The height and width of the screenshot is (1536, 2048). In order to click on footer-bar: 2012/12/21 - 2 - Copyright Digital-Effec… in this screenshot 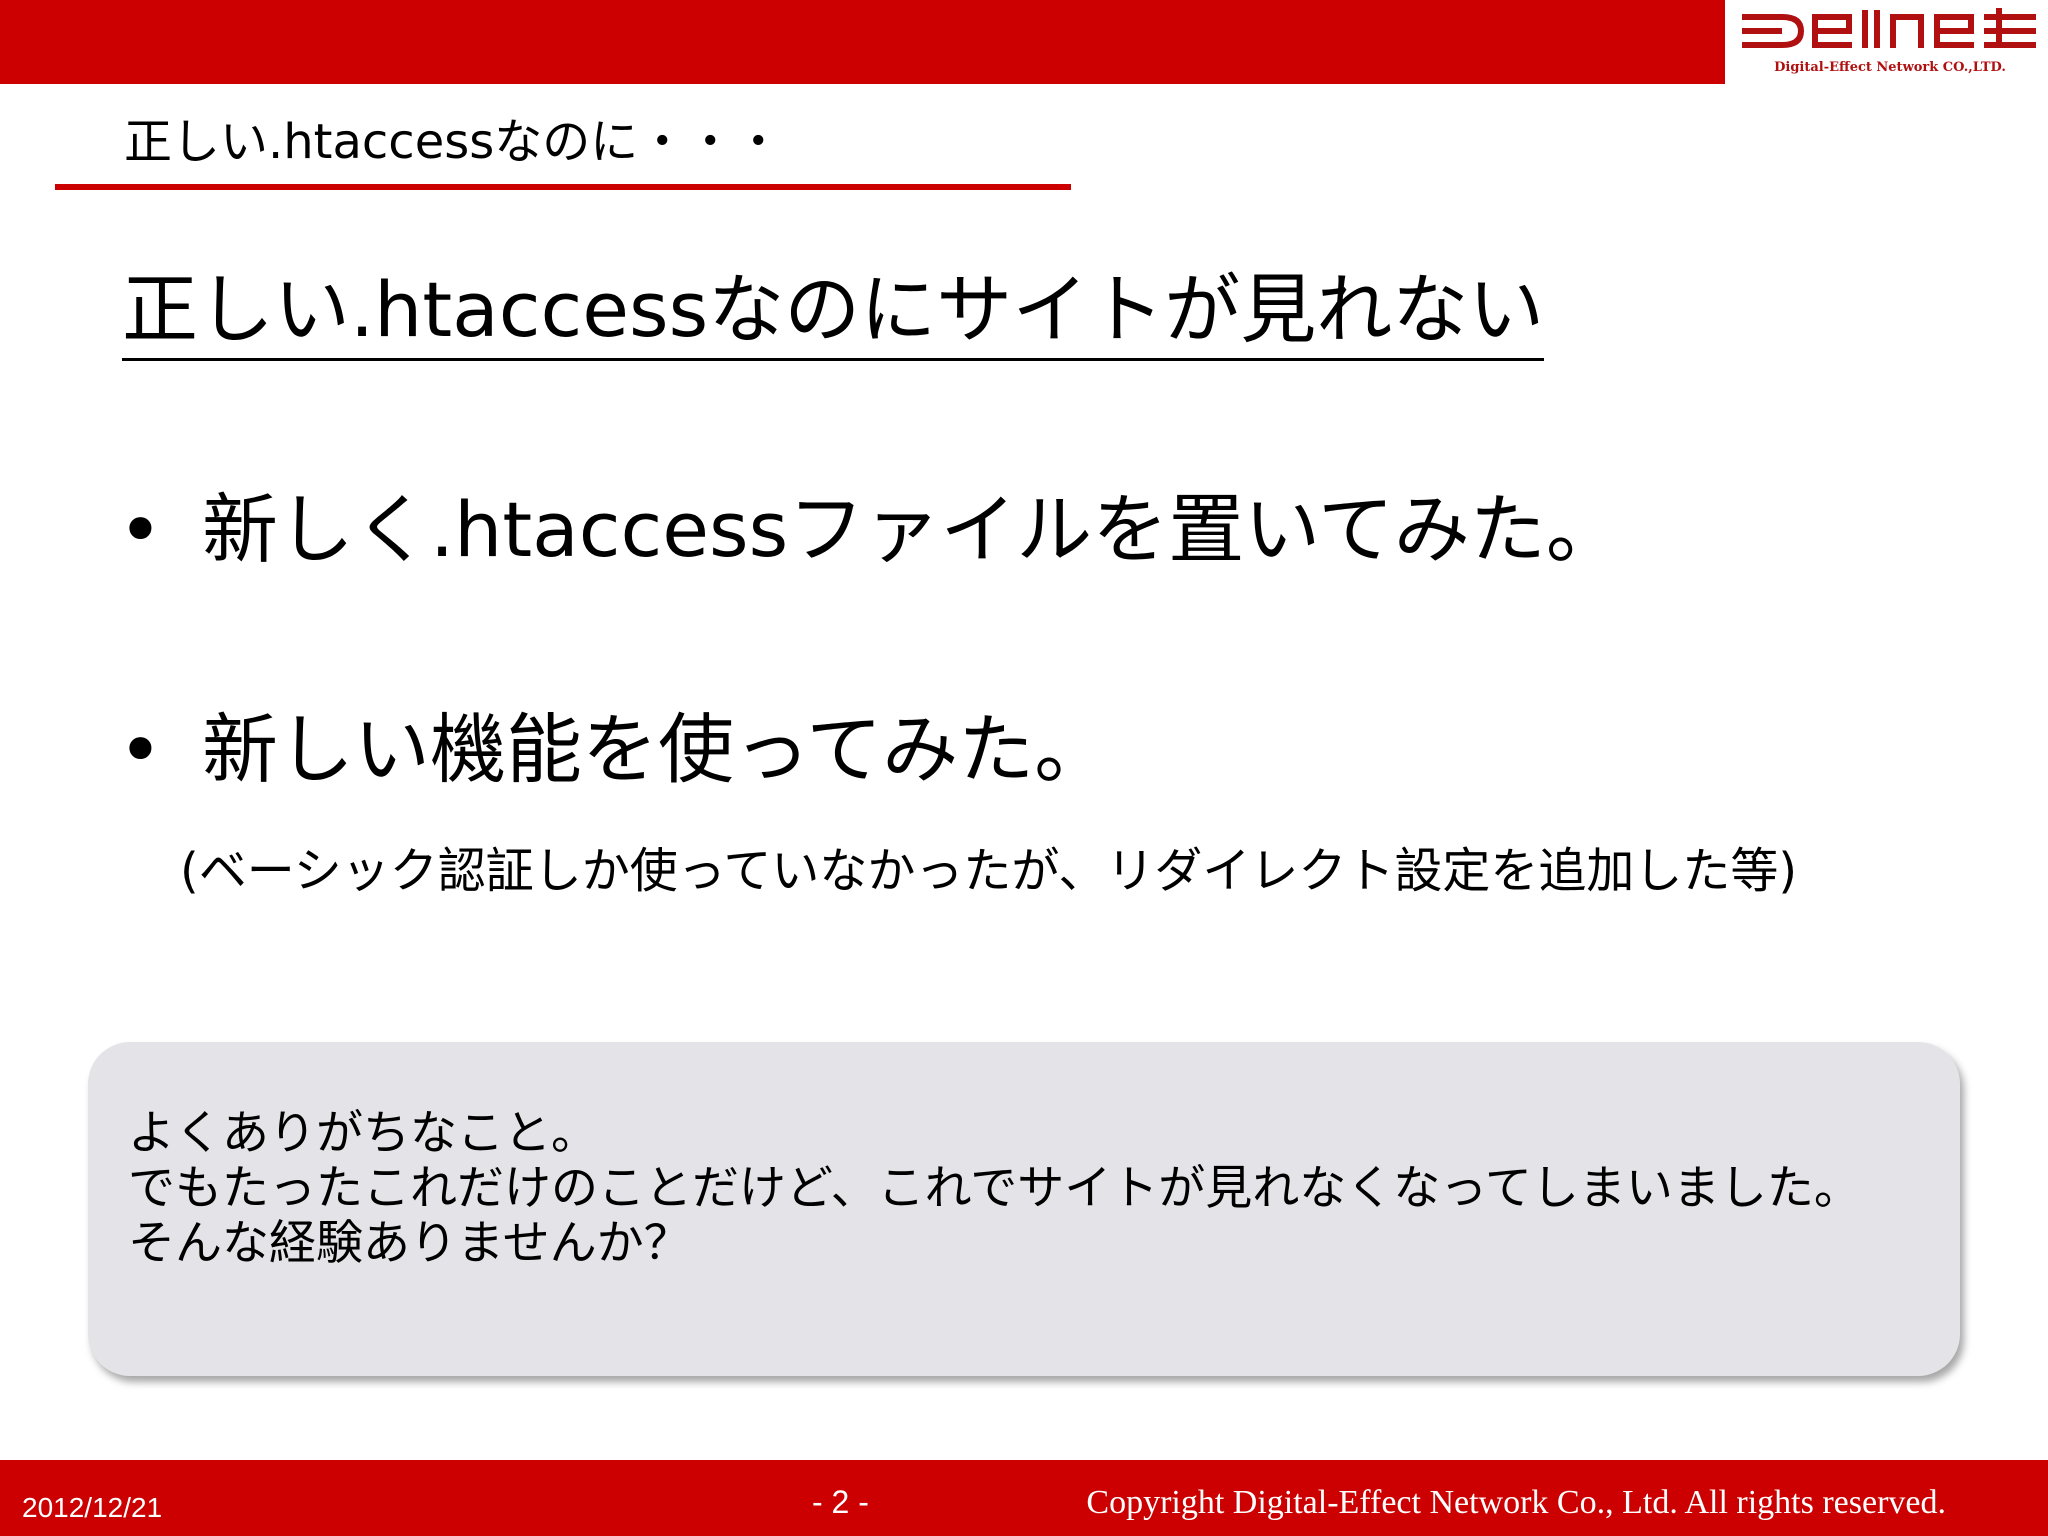, I will do `click(1024, 1498)`.